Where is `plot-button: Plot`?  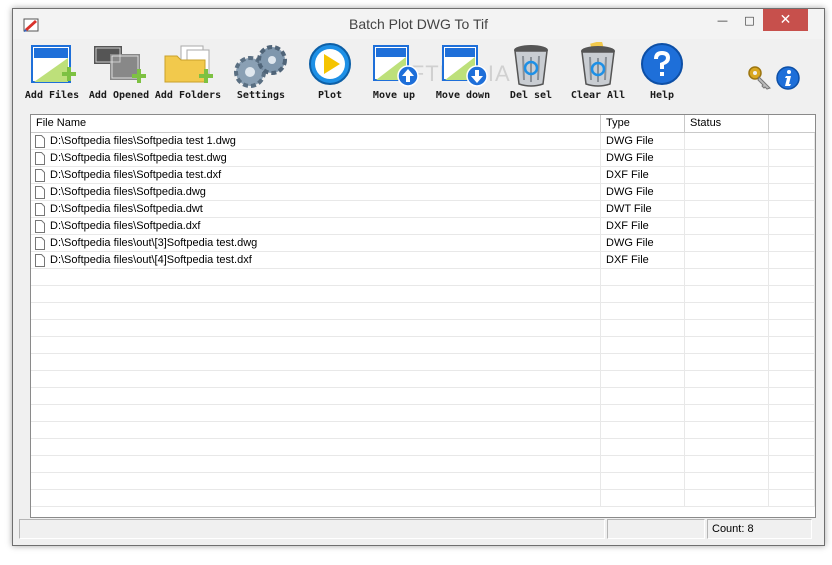
plot-button: Plot is located at coordinates (330, 73).